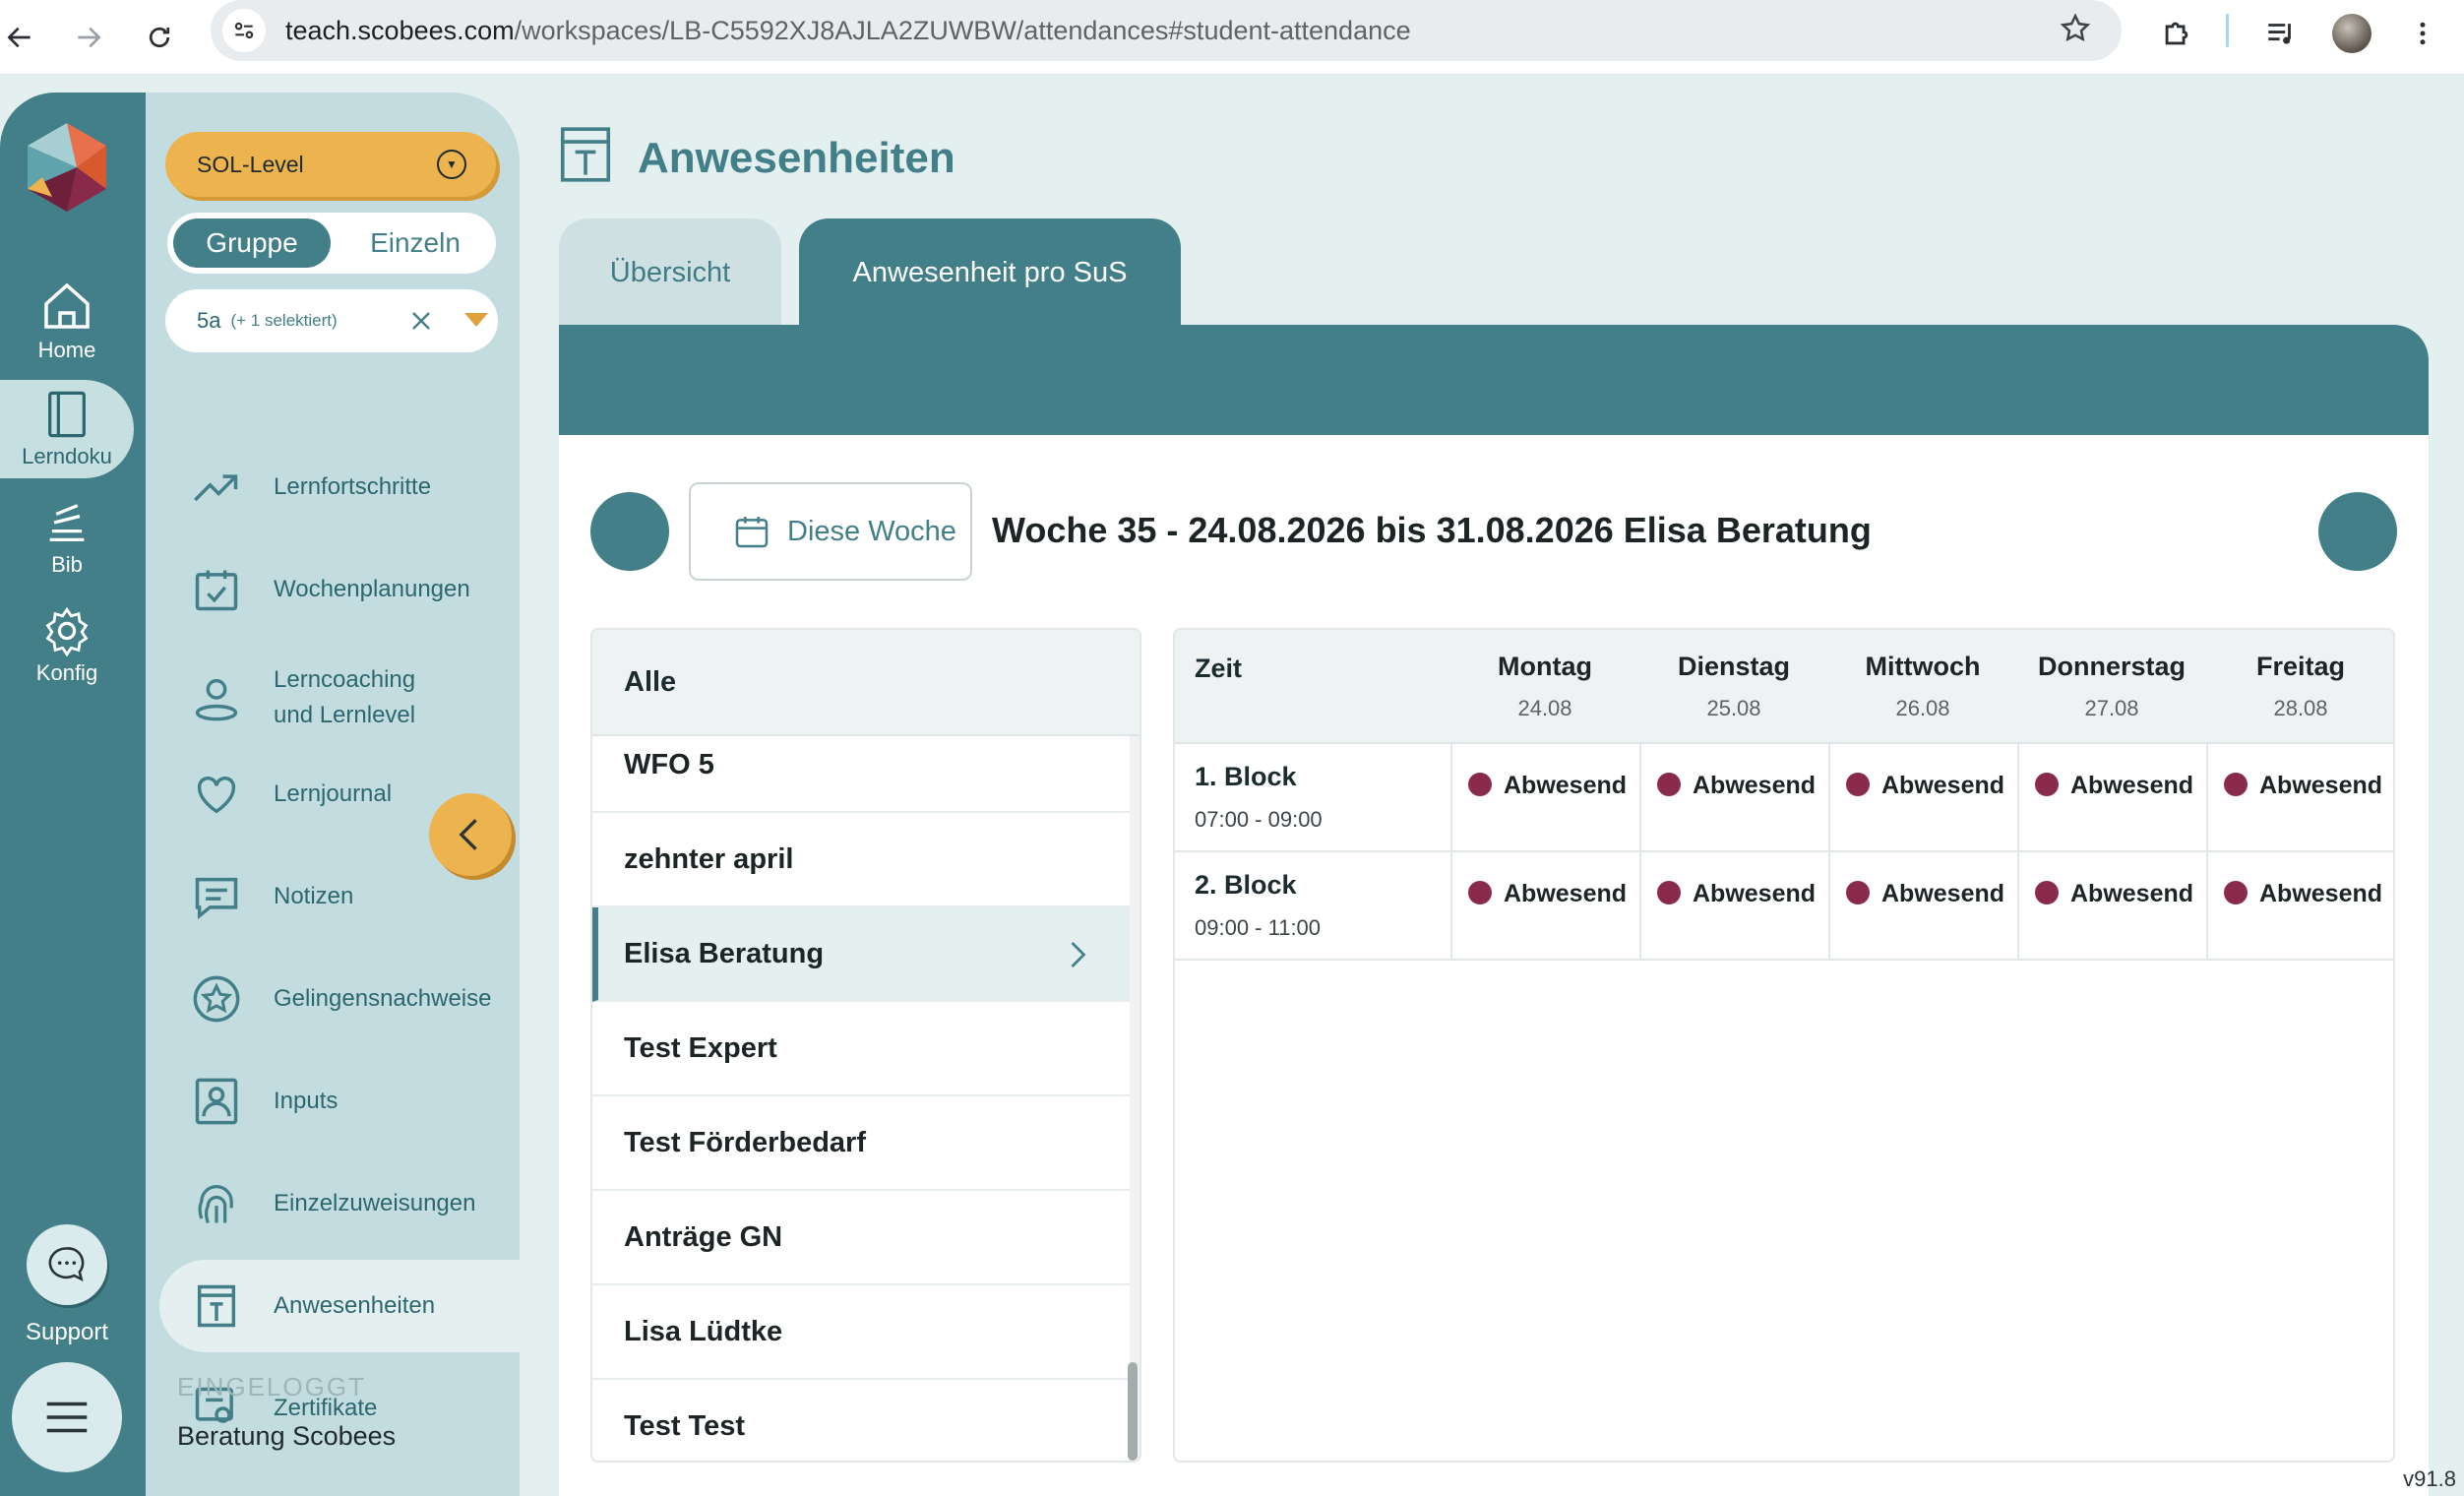 The height and width of the screenshot is (1496, 2464). Describe the element at coordinates (339, 698) in the screenshot. I see `sidebar-item-lerncoaching: Lerncoaching und Lernlevel` at that location.